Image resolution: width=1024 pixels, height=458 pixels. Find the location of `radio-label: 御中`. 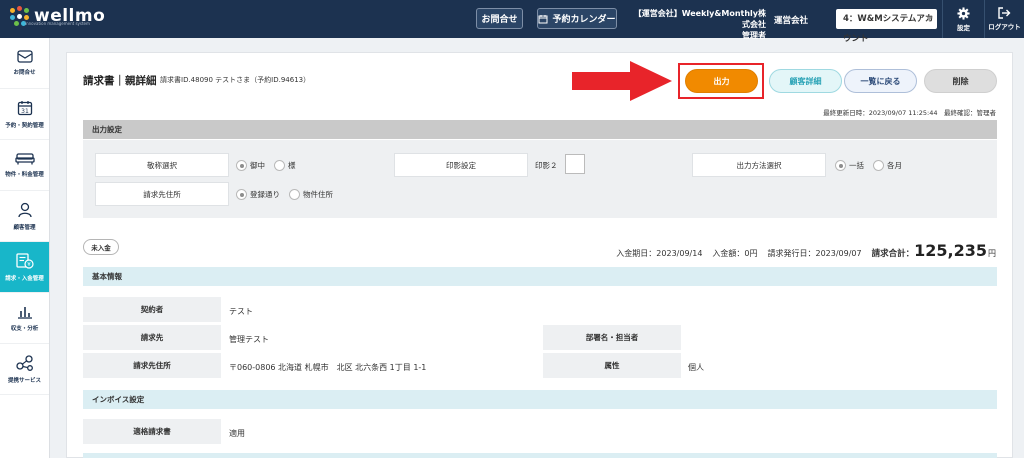

radio-label: 御中 is located at coordinates (257, 165).